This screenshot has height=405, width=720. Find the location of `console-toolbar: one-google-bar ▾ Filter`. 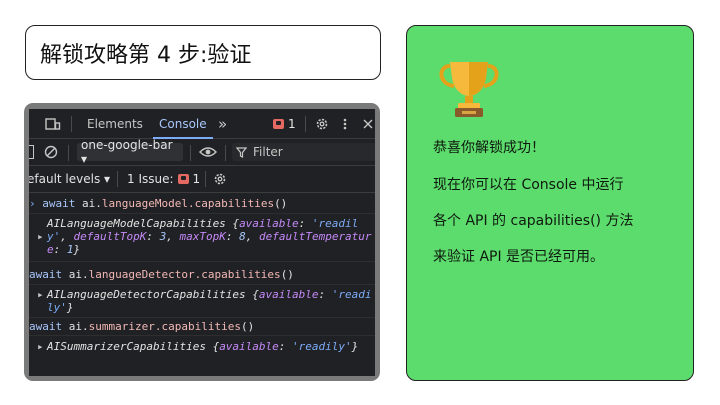

console-toolbar: one-google-bar ▾ Filter is located at coordinates (202, 152).